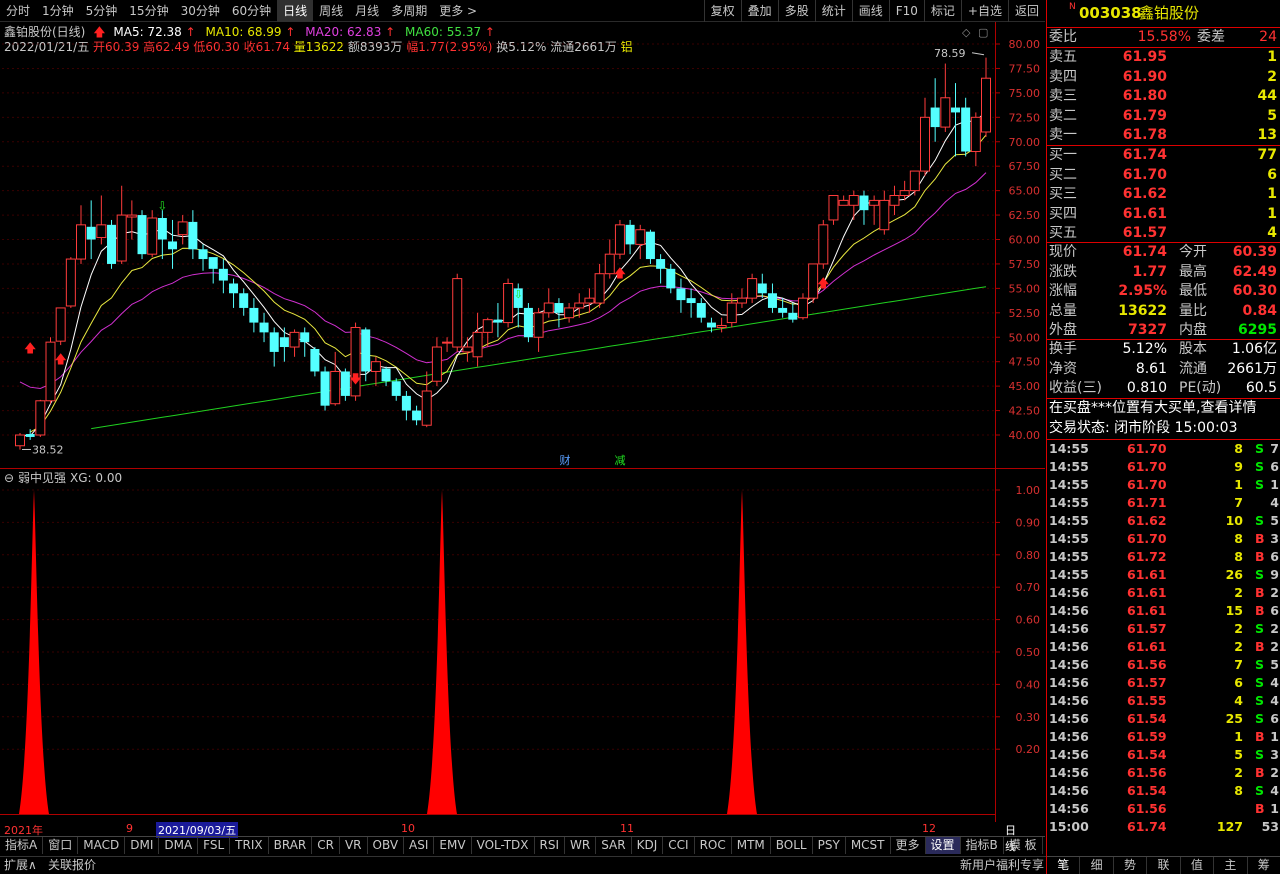 Image resolution: width=1280 pixels, height=874 pixels. Describe the element at coordinates (550, 845) in the screenshot. I see `indicator-tab: RSI` at that location.